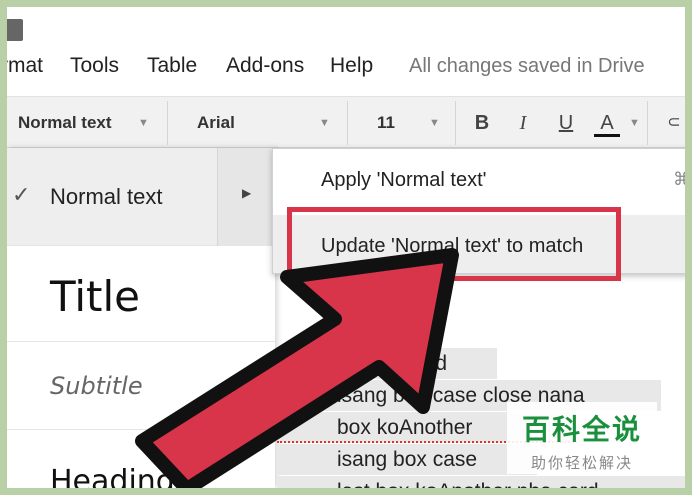 The height and width of the screenshot is (495, 692). Describe the element at coordinates (172, 66) in the screenshot. I see `menu-table: Table` at that location.